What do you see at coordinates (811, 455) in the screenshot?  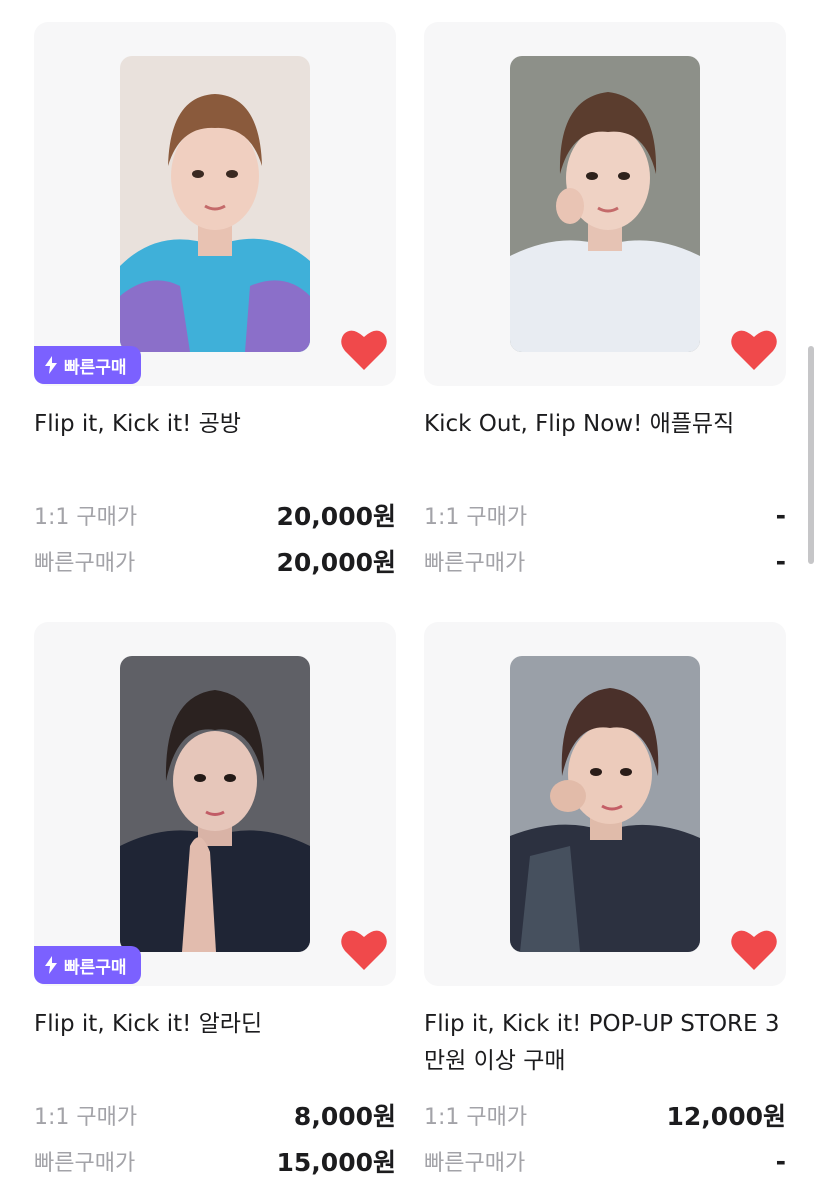 I see `scrollbar` at bounding box center [811, 455].